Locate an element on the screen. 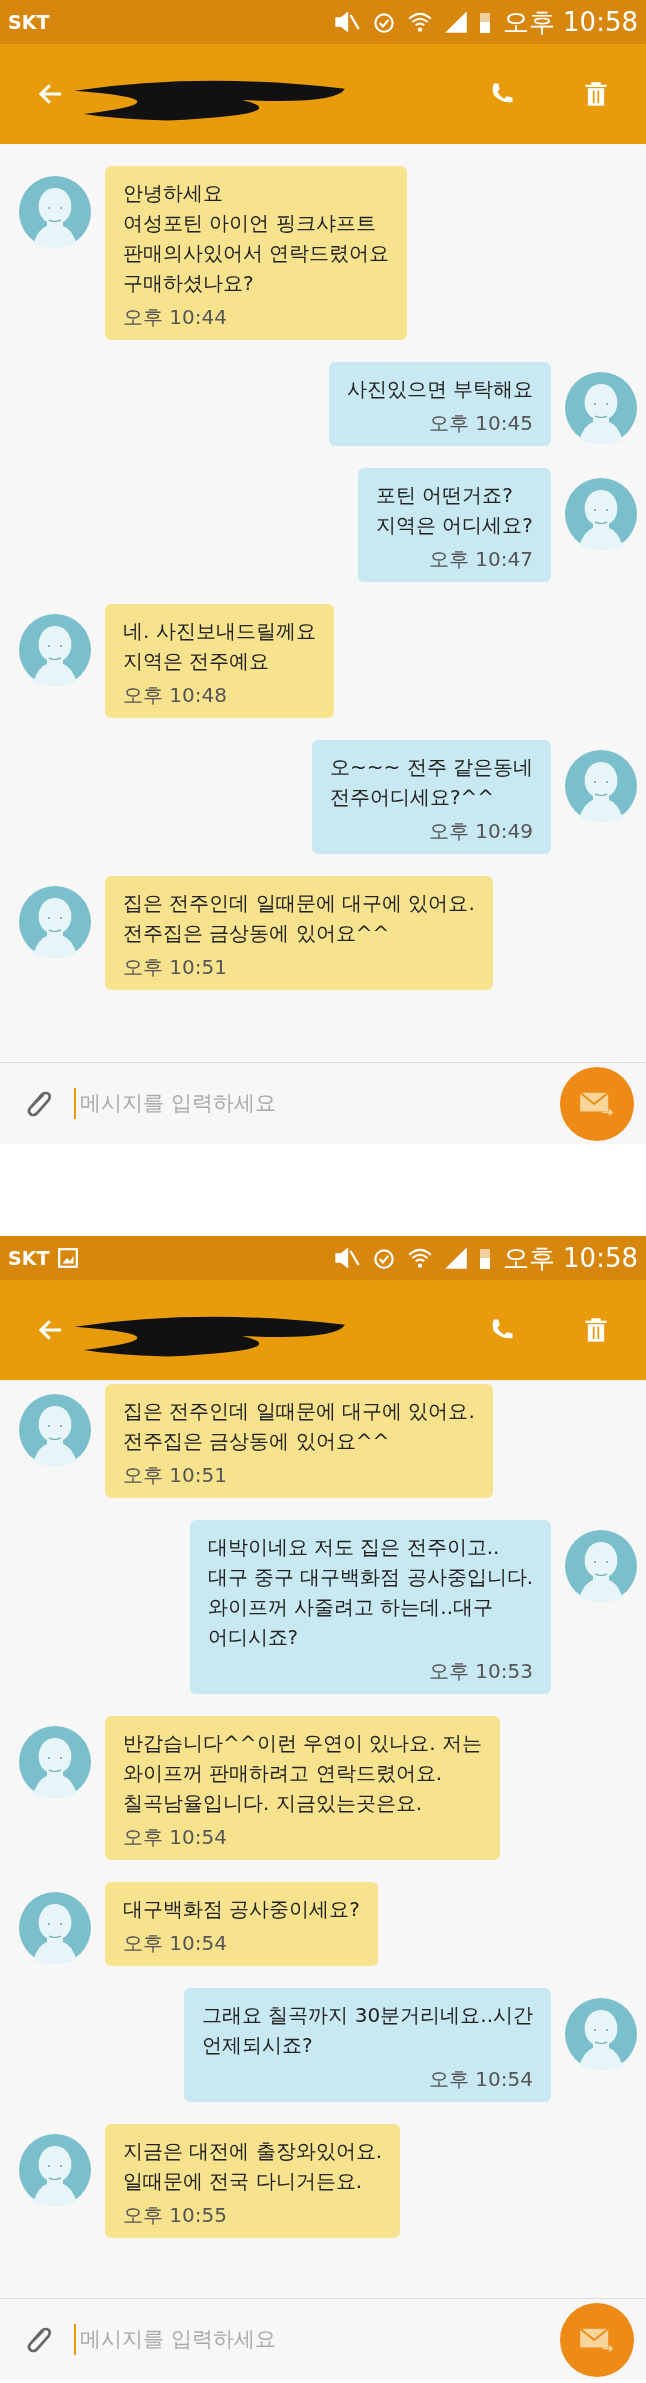 The image size is (646, 2383). message-time: 오후 10:53 is located at coordinates (480, 1671).